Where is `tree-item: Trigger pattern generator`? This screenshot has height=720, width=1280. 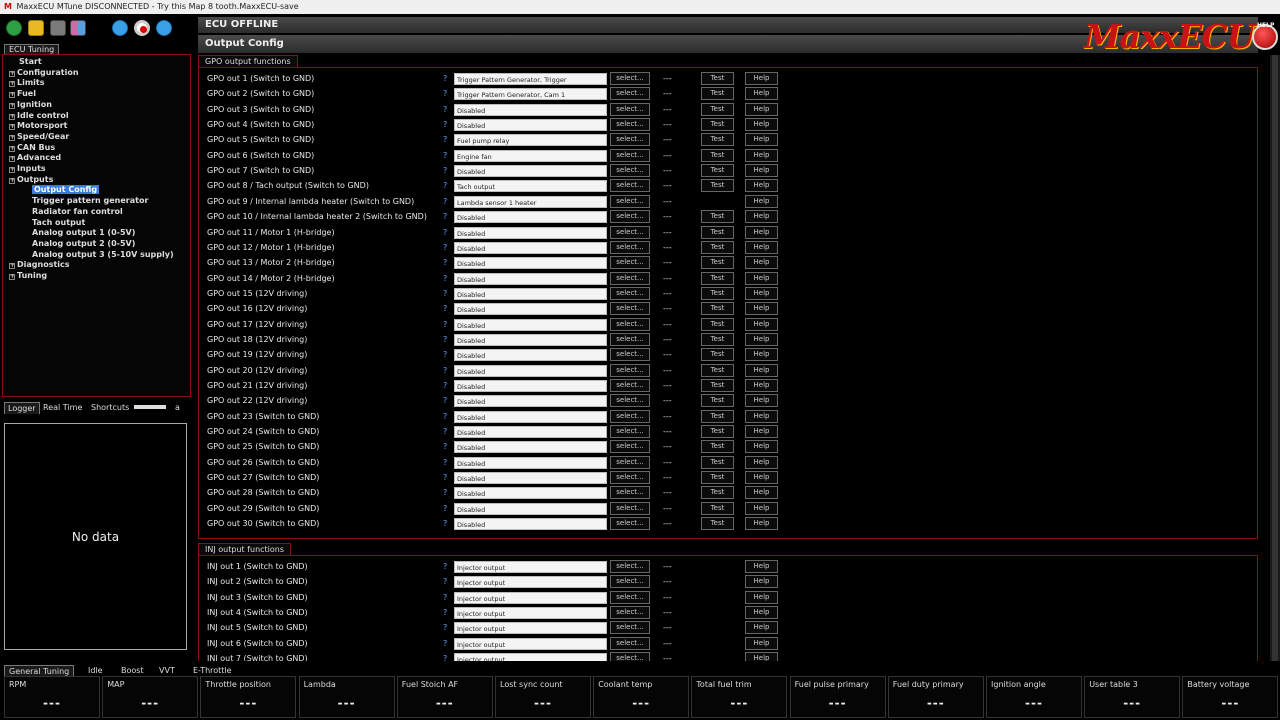
tree-item: Trigger pattern generator is located at coordinates (90, 201).